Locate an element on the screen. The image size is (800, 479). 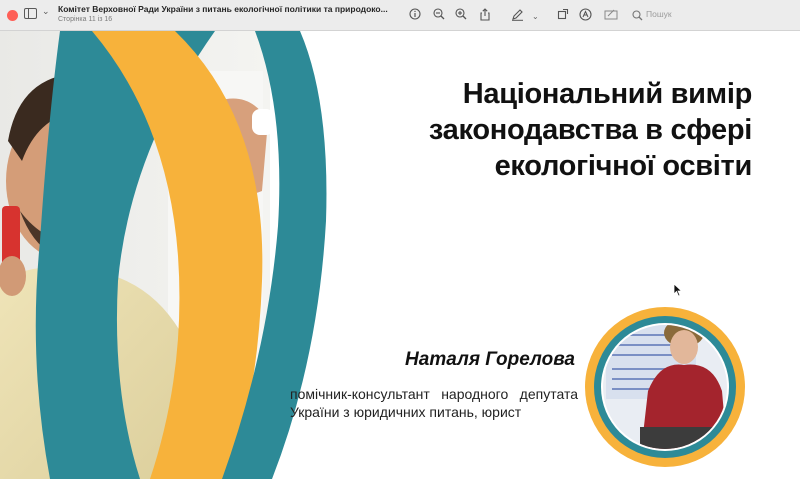
share-icon is located at coordinates (485, 14).